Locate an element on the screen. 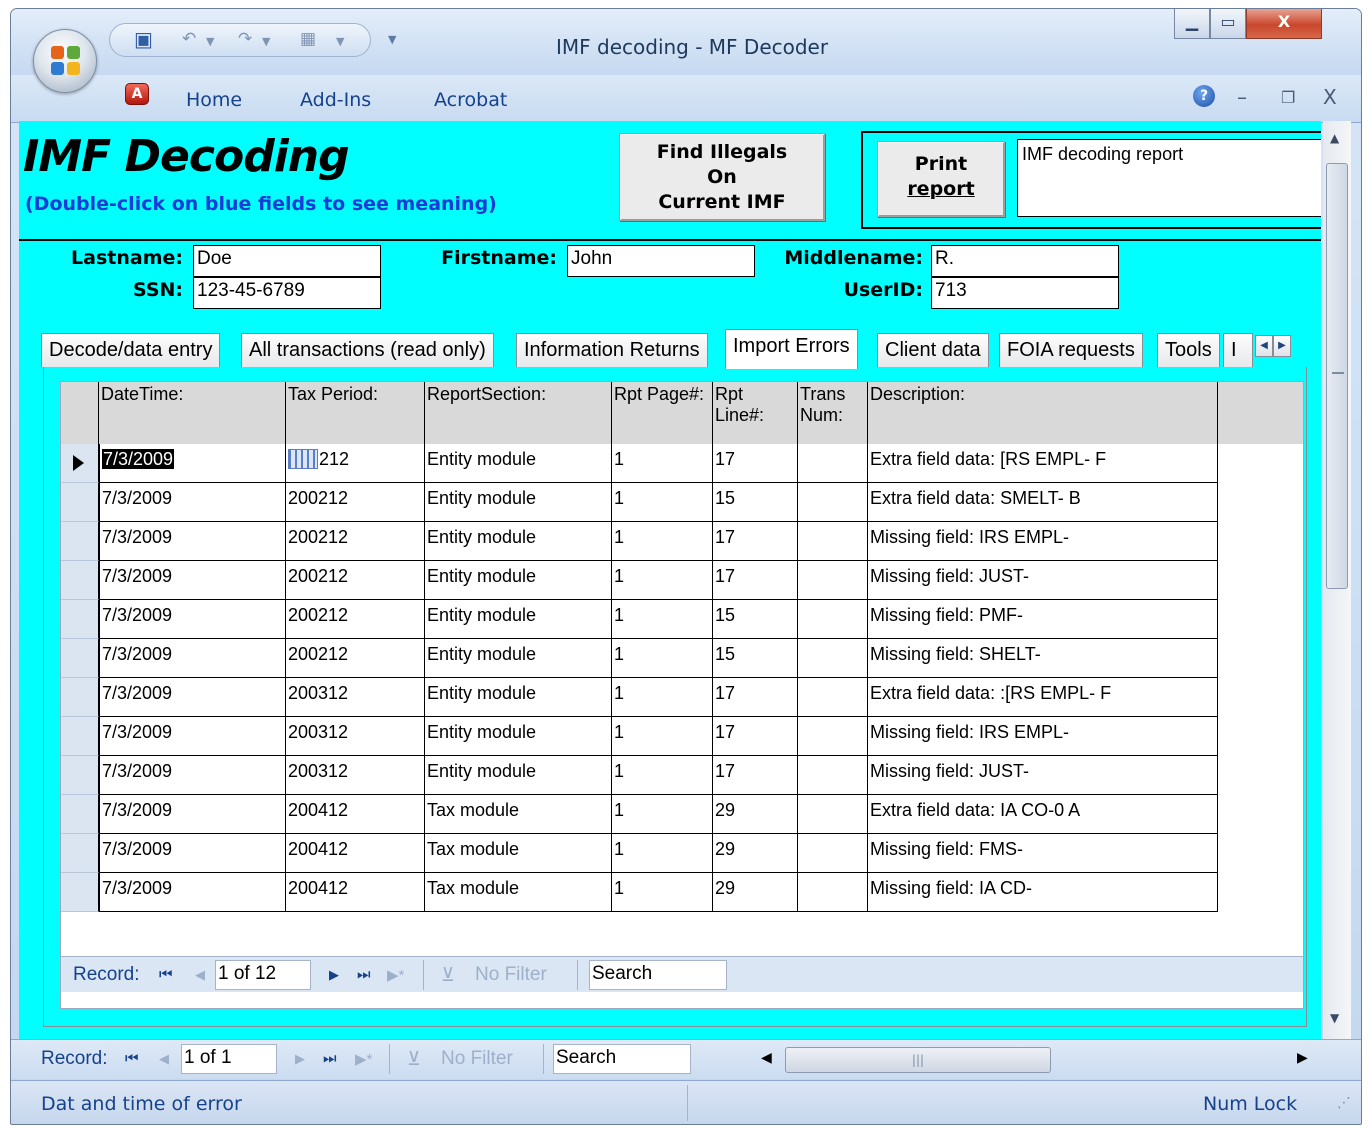 This screenshot has height=1130, width=1371. inner-new-record-icon: ▶* is located at coordinates (395, 975).